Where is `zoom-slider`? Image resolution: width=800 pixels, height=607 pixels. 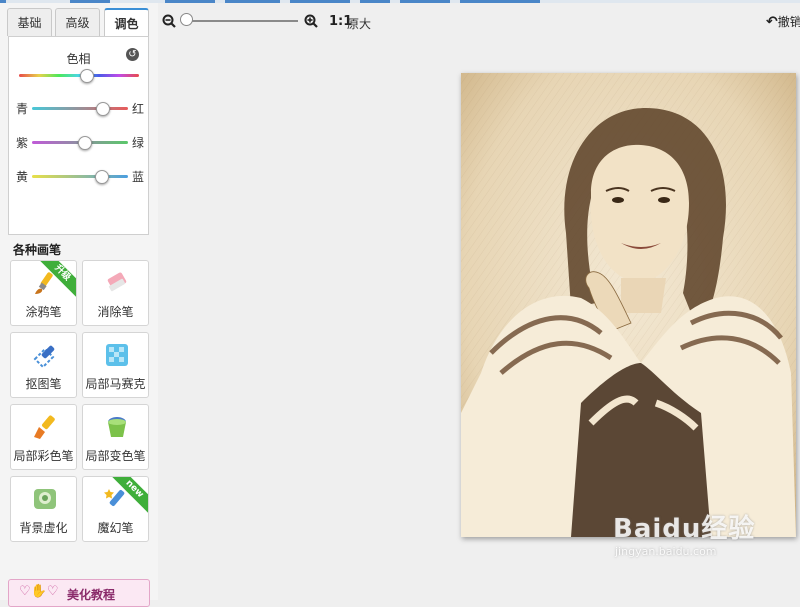
zoom-slider is located at coordinates (241, 21).